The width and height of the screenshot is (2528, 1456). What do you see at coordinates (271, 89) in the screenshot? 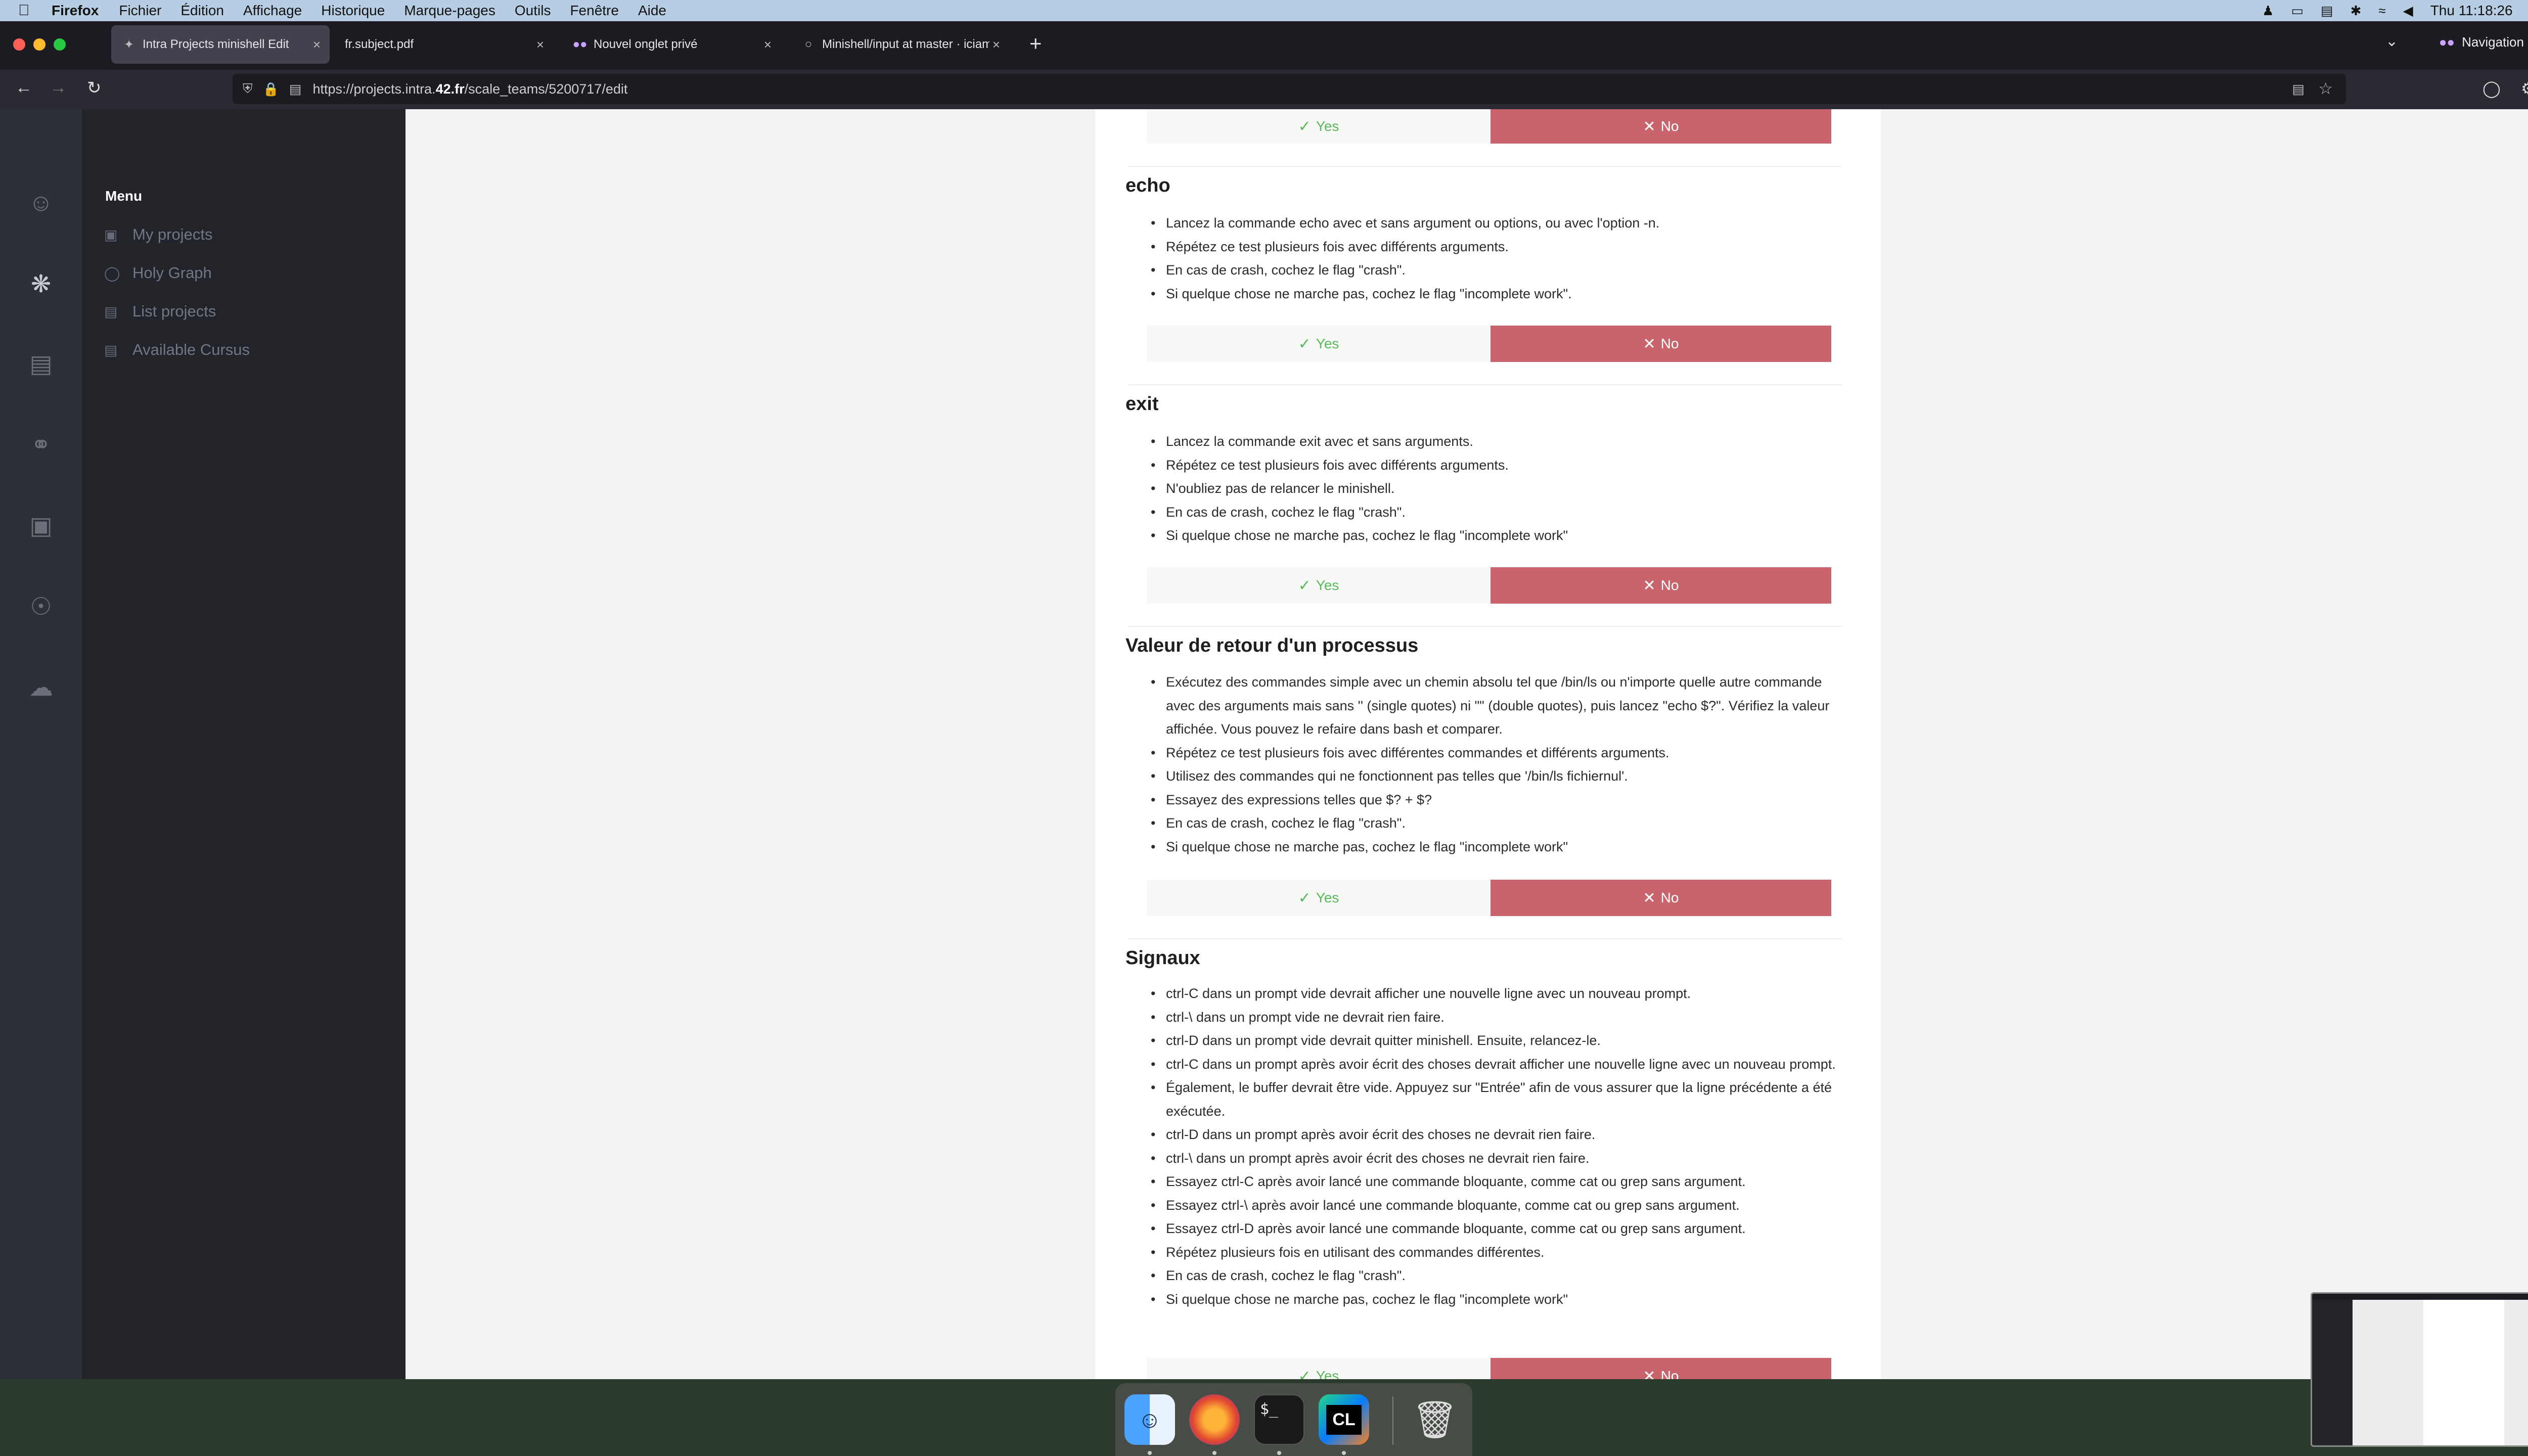
I see `lock-icon: 🔒` at bounding box center [271, 89].